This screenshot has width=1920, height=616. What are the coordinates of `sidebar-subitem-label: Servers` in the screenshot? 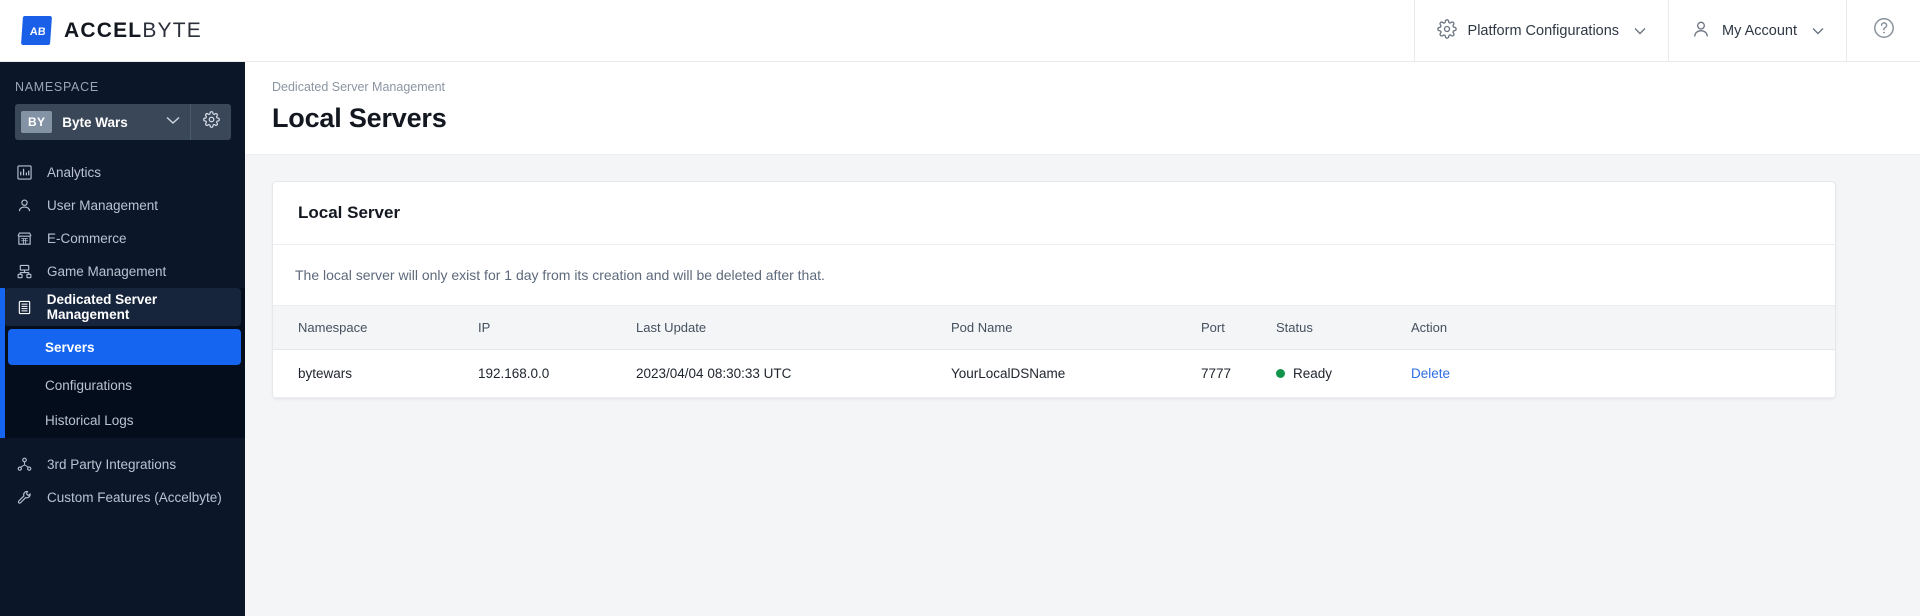 It's located at (70, 347).